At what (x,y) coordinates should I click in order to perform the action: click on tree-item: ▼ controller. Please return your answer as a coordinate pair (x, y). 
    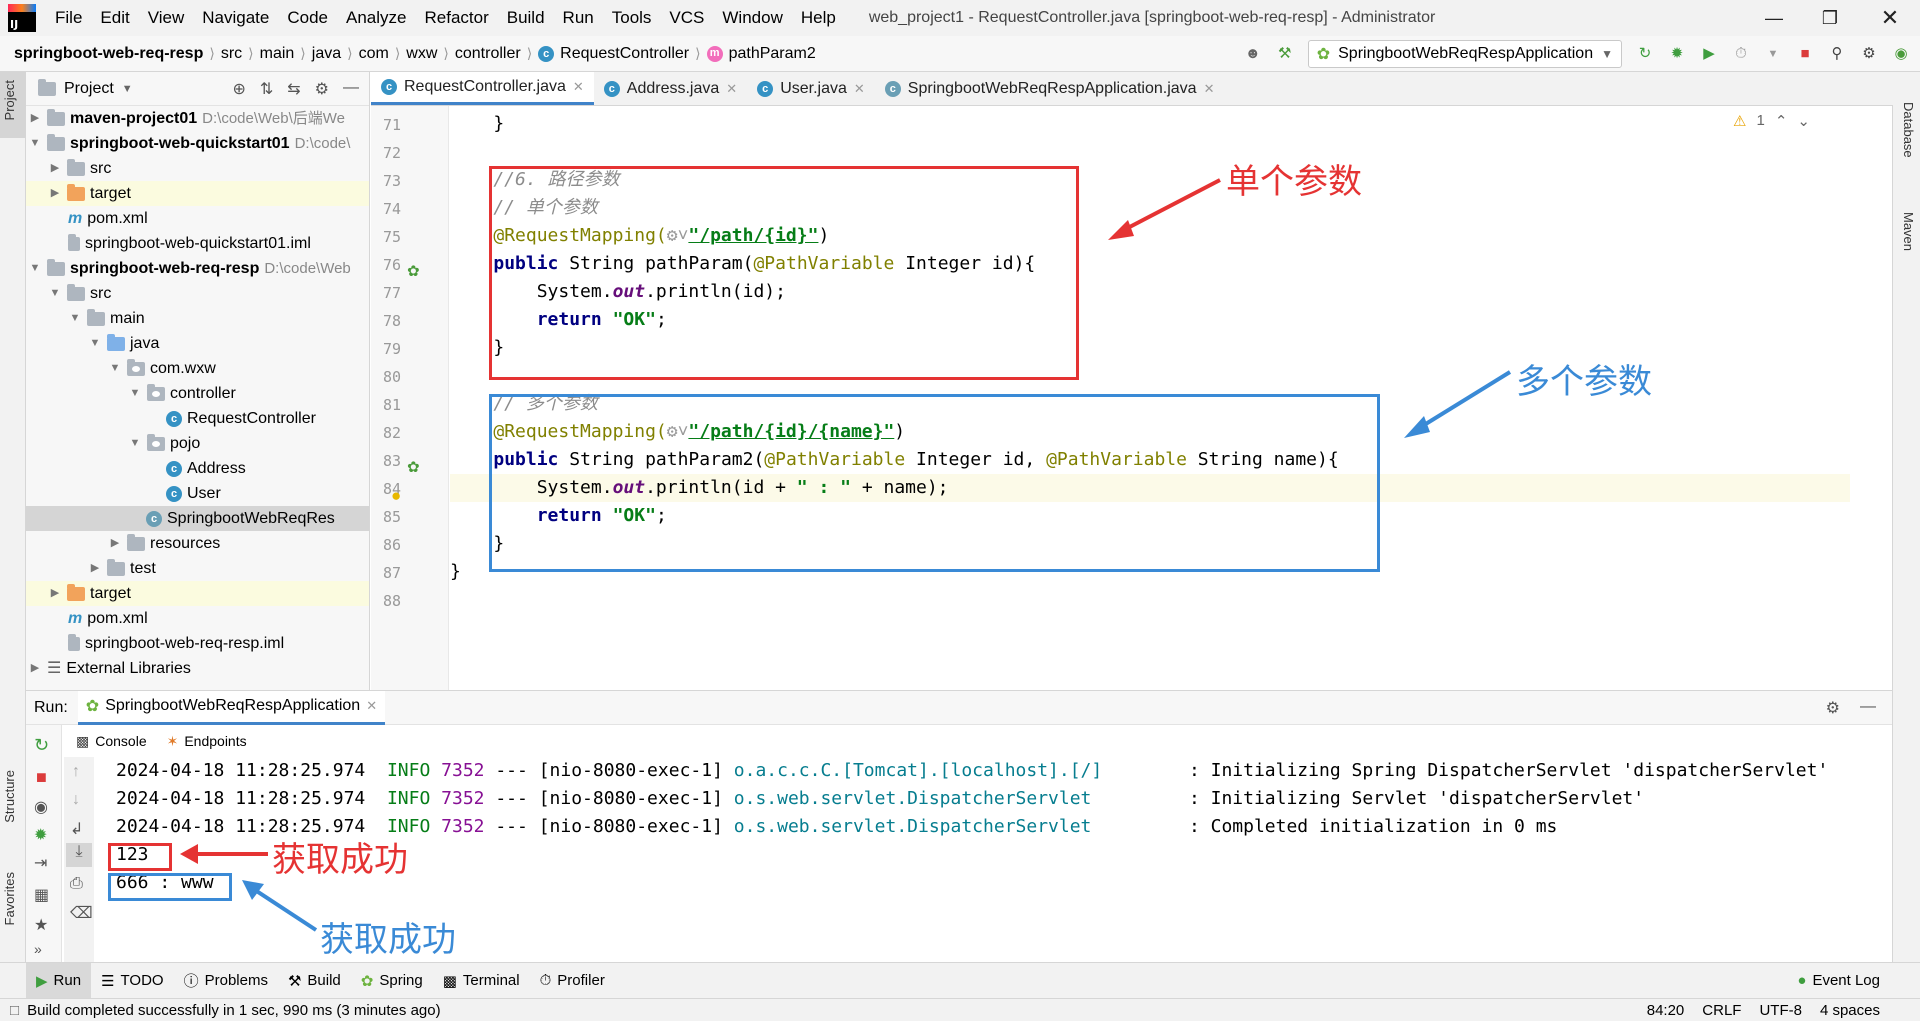
    Looking at the image, I should click on (197, 393).